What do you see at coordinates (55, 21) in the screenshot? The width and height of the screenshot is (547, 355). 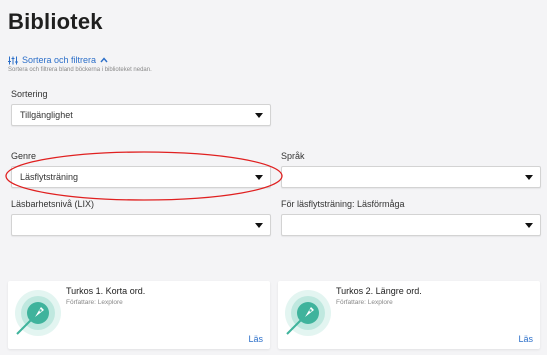 I see `page-title: Bibliotek` at bounding box center [55, 21].